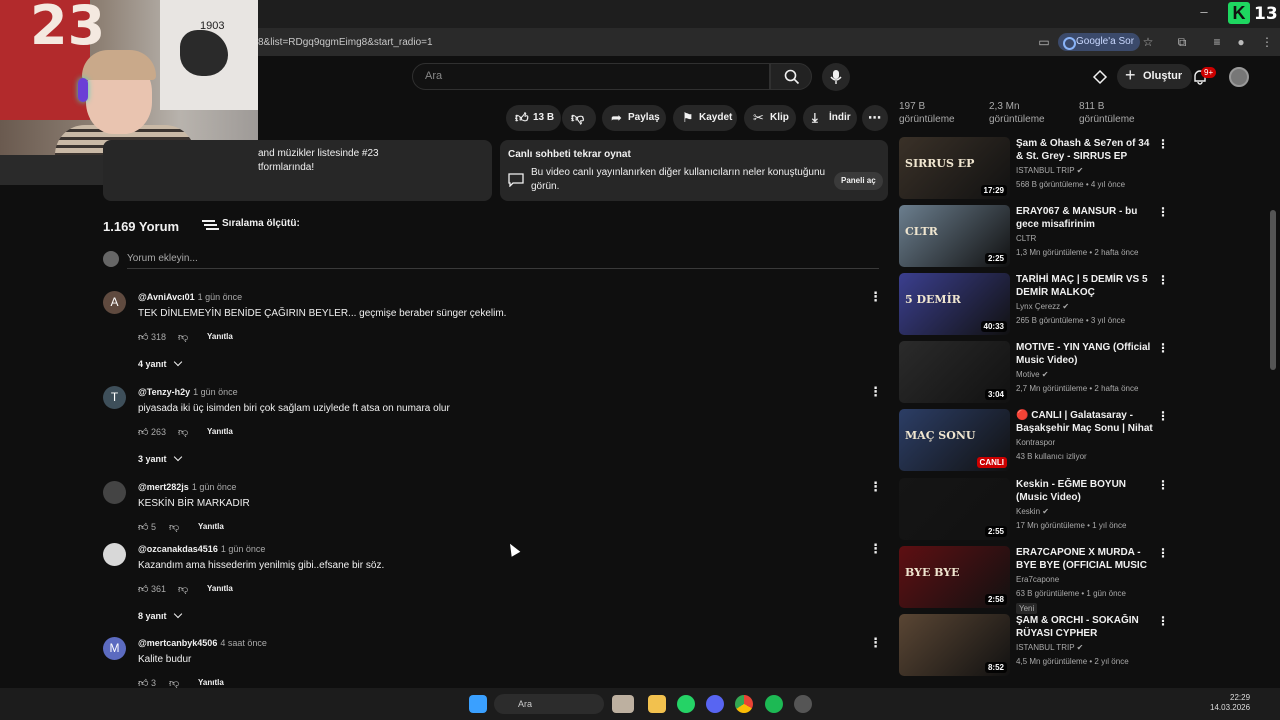 This screenshot has width=1280, height=720. I want to click on url-text: 8&list=RDgq9qgmEimg8&start_radio=1, so click(345, 42).